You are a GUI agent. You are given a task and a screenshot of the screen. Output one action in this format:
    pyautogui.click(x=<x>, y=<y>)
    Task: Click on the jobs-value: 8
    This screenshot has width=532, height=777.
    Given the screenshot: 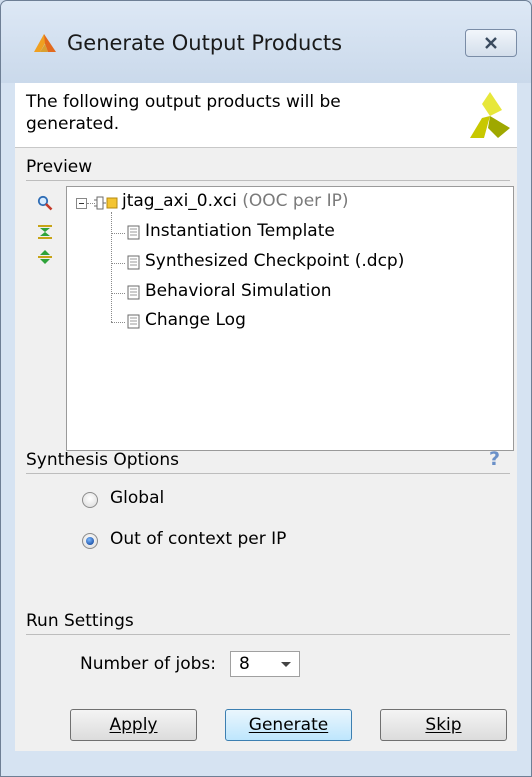 What is the action you would take?
    pyautogui.click(x=244, y=664)
    